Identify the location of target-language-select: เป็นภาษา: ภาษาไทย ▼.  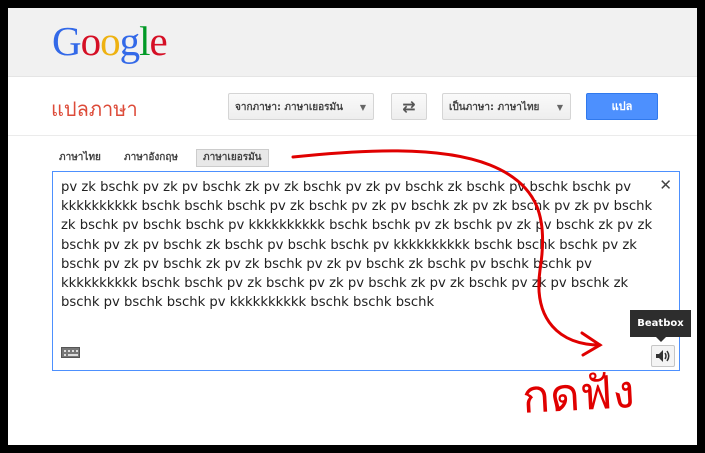
(506, 106).